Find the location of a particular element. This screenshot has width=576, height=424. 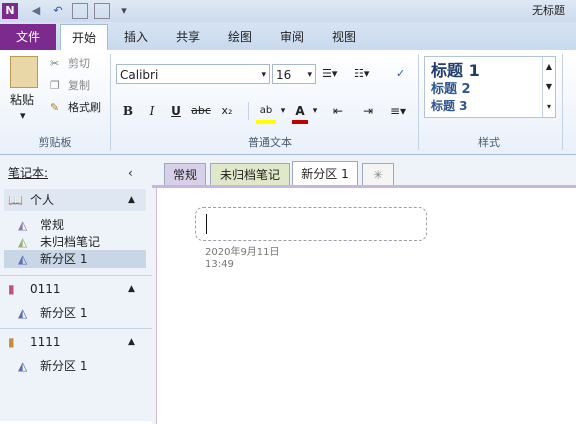

page-title-input is located at coordinates (311, 224).